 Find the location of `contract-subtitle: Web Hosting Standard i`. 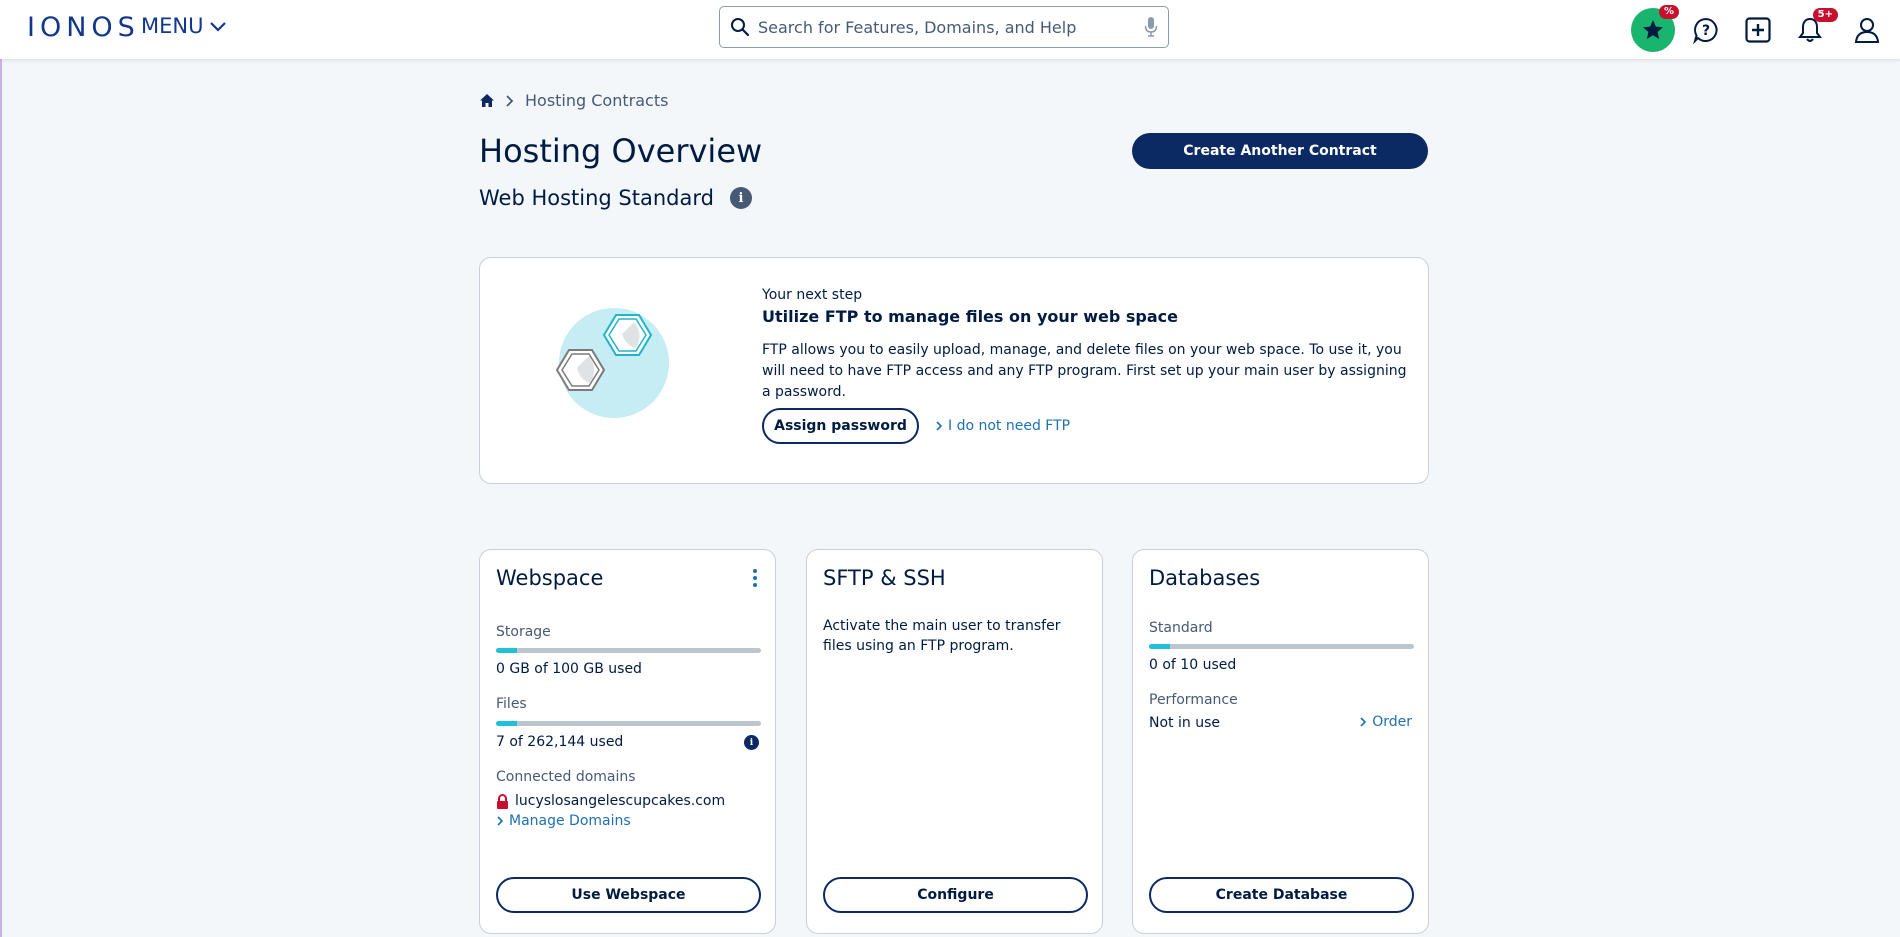

contract-subtitle: Web Hosting Standard i is located at coordinates (615, 198).